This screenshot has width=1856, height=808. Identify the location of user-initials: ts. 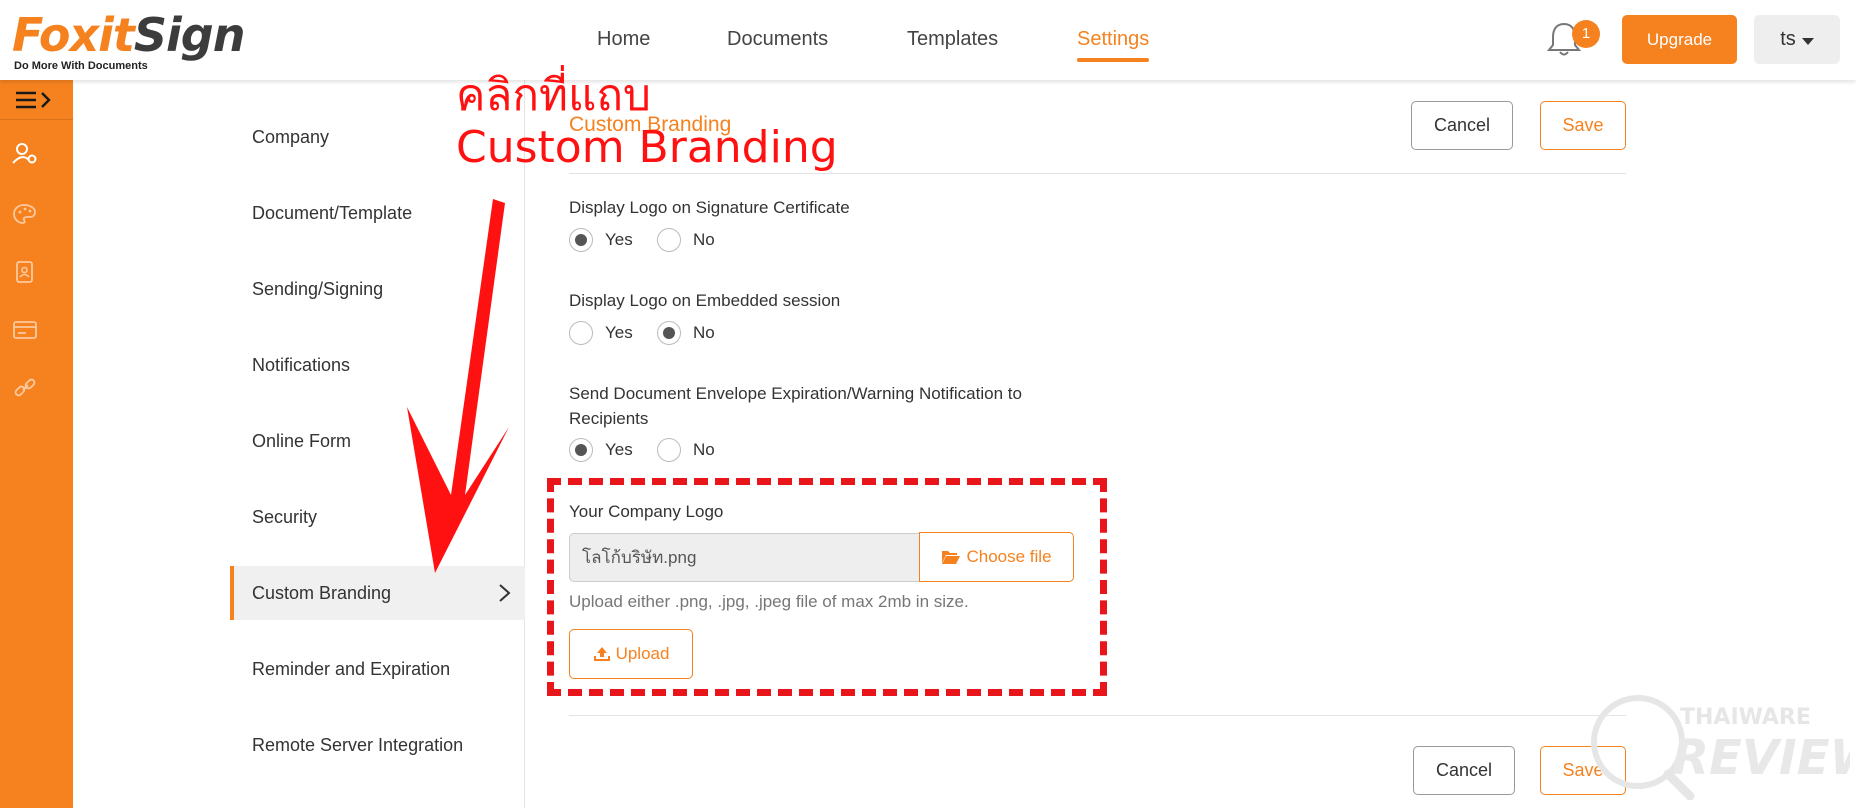
(1788, 39).